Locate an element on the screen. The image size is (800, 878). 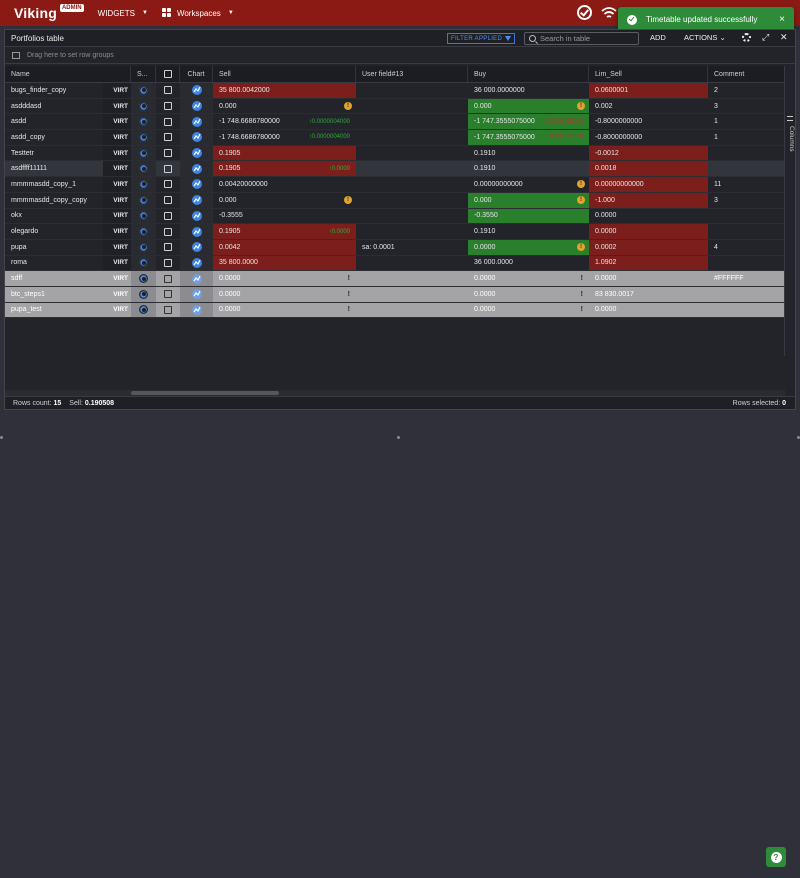
buy-cell: 36 000.0000000 is located at coordinates (528, 90).